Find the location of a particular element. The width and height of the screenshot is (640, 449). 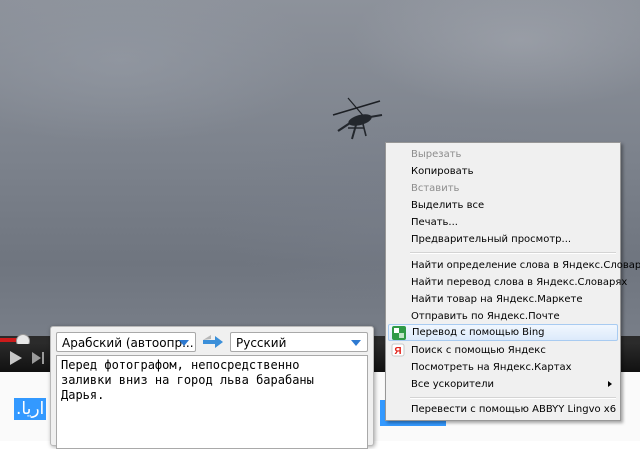

menu-item-label: Посмотреть на Яндекс.Картах is located at coordinates (491, 367).